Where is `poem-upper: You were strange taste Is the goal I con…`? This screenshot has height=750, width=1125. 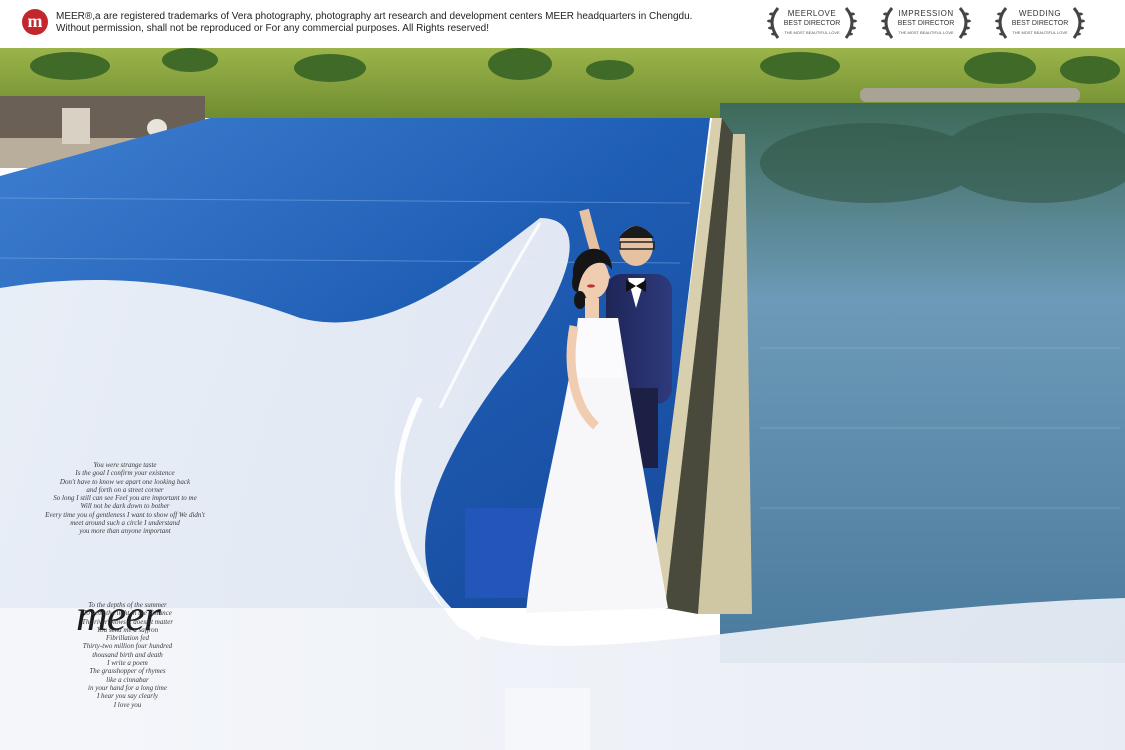
poem-upper: You were strange taste Is the goal I con… is located at coordinates (125, 498).